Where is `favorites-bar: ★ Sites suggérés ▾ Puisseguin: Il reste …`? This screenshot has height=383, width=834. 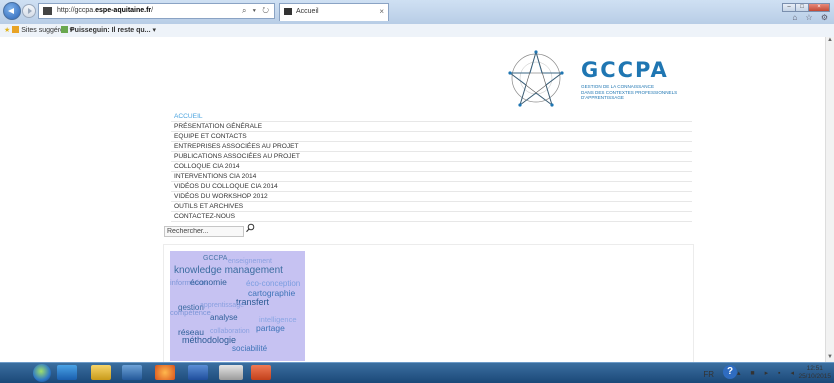 favorites-bar: ★ Sites suggérés ▾ Puisseguin: Il reste … is located at coordinates (417, 31).